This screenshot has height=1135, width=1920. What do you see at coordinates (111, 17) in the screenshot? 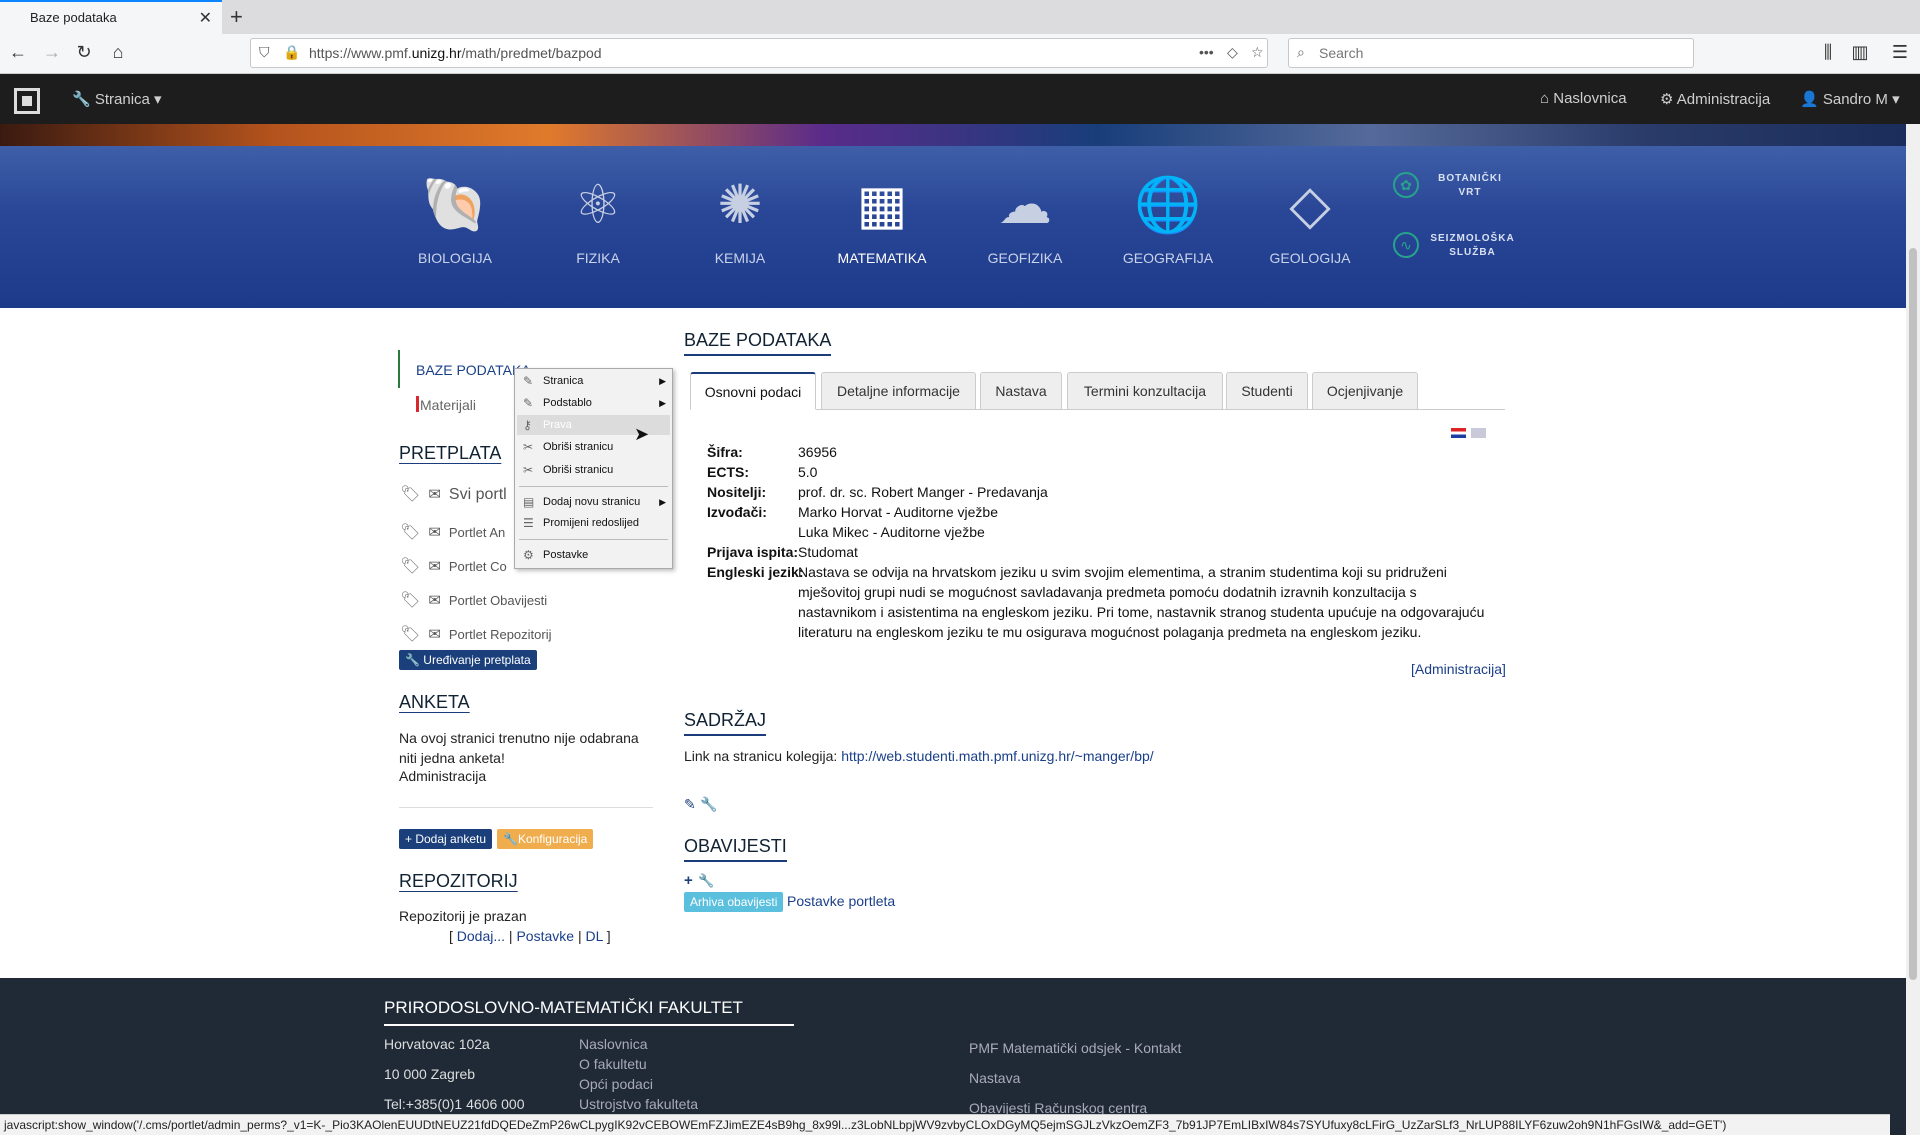
I see `browser-tab: Baze podataka ✕` at bounding box center [111, 17].